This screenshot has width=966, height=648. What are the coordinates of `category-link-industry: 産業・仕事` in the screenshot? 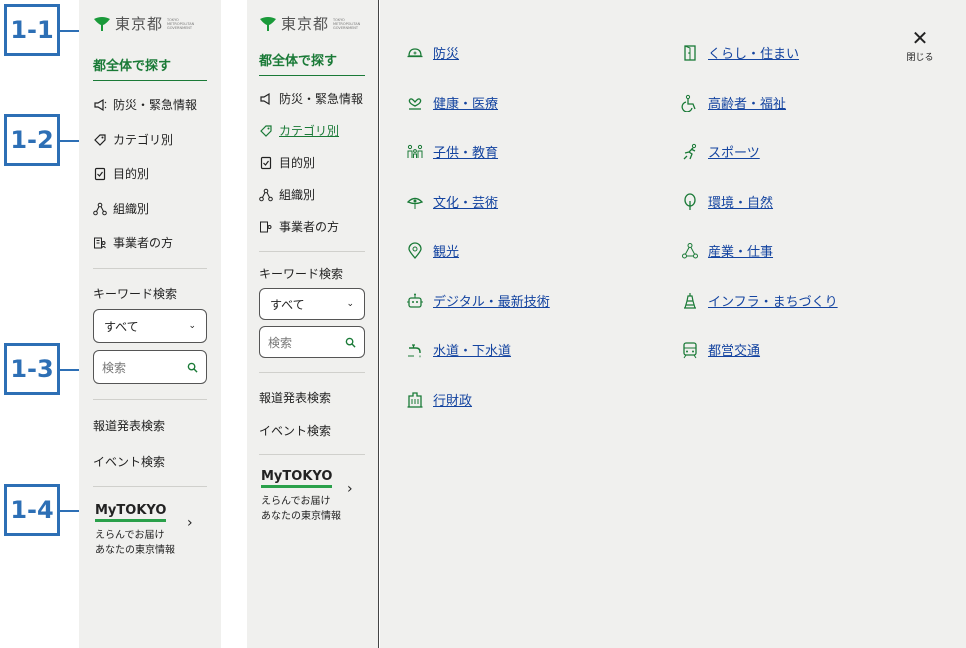 It's located at (727, 250).